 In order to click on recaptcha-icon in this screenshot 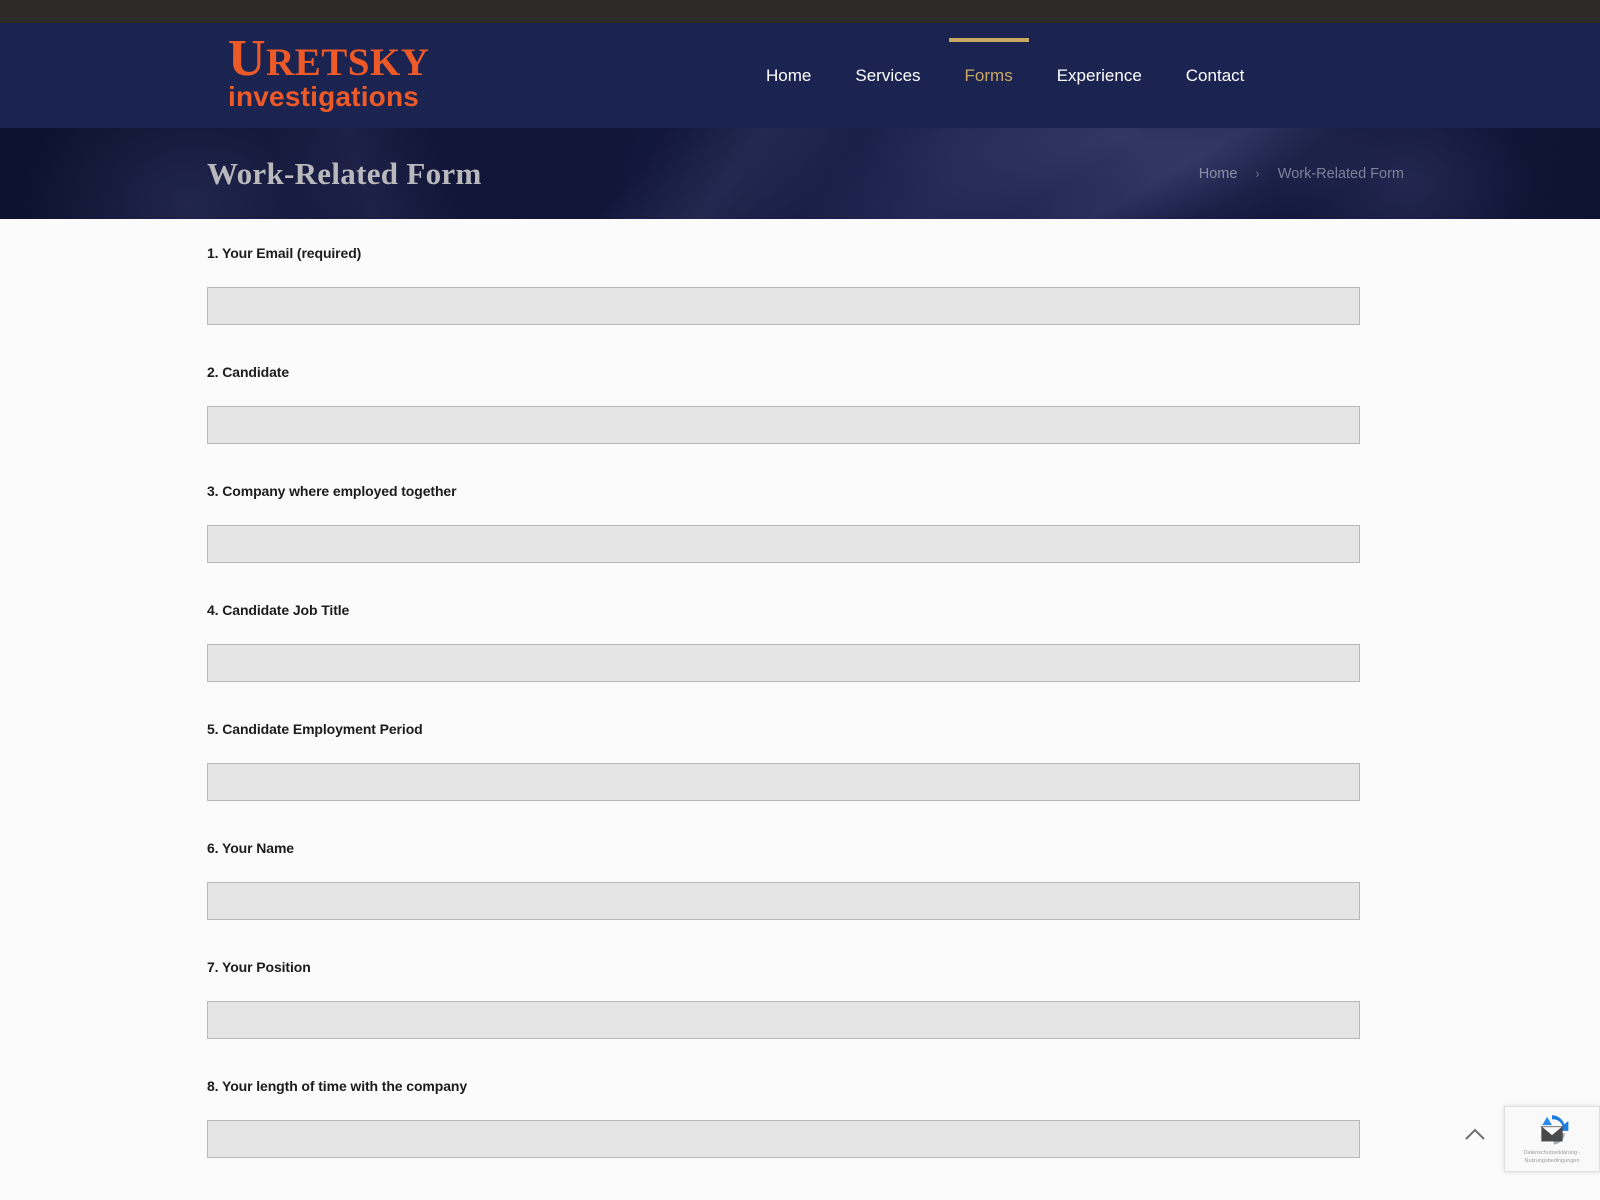, I will do `click(1554, 1130)`.